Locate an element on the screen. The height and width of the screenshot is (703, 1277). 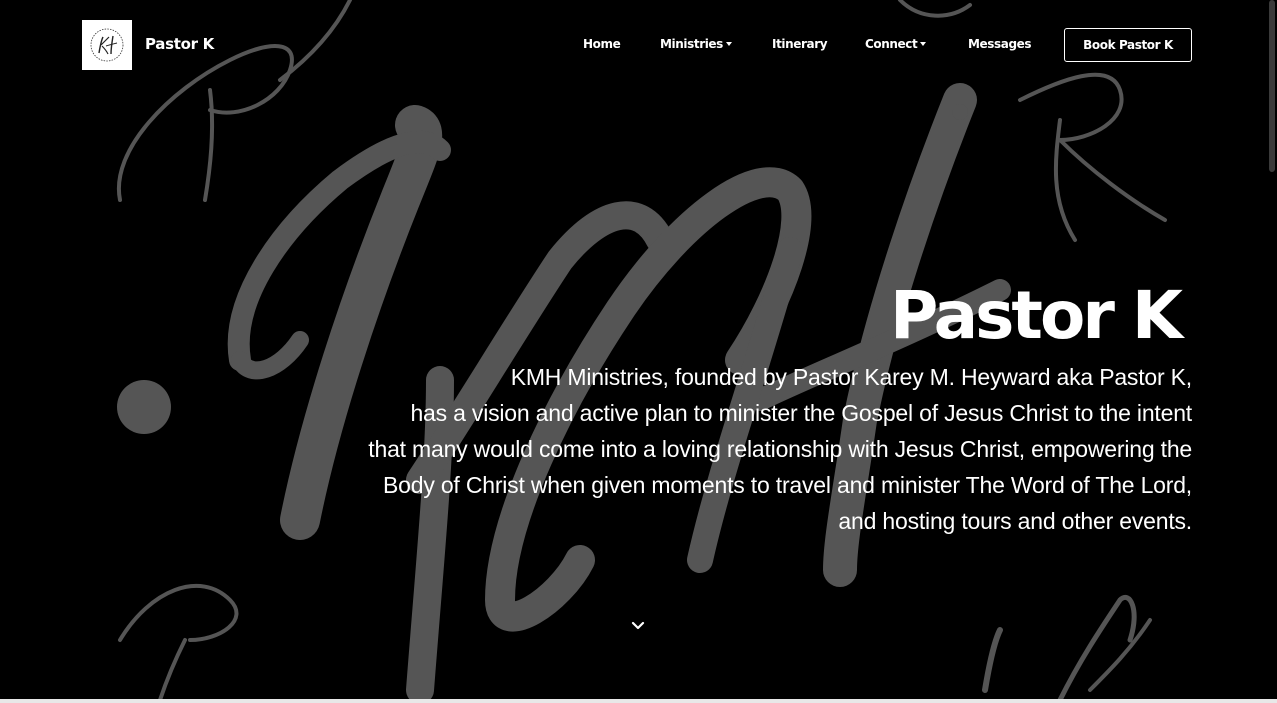
logo-icon is located at coordinates (107, 45).